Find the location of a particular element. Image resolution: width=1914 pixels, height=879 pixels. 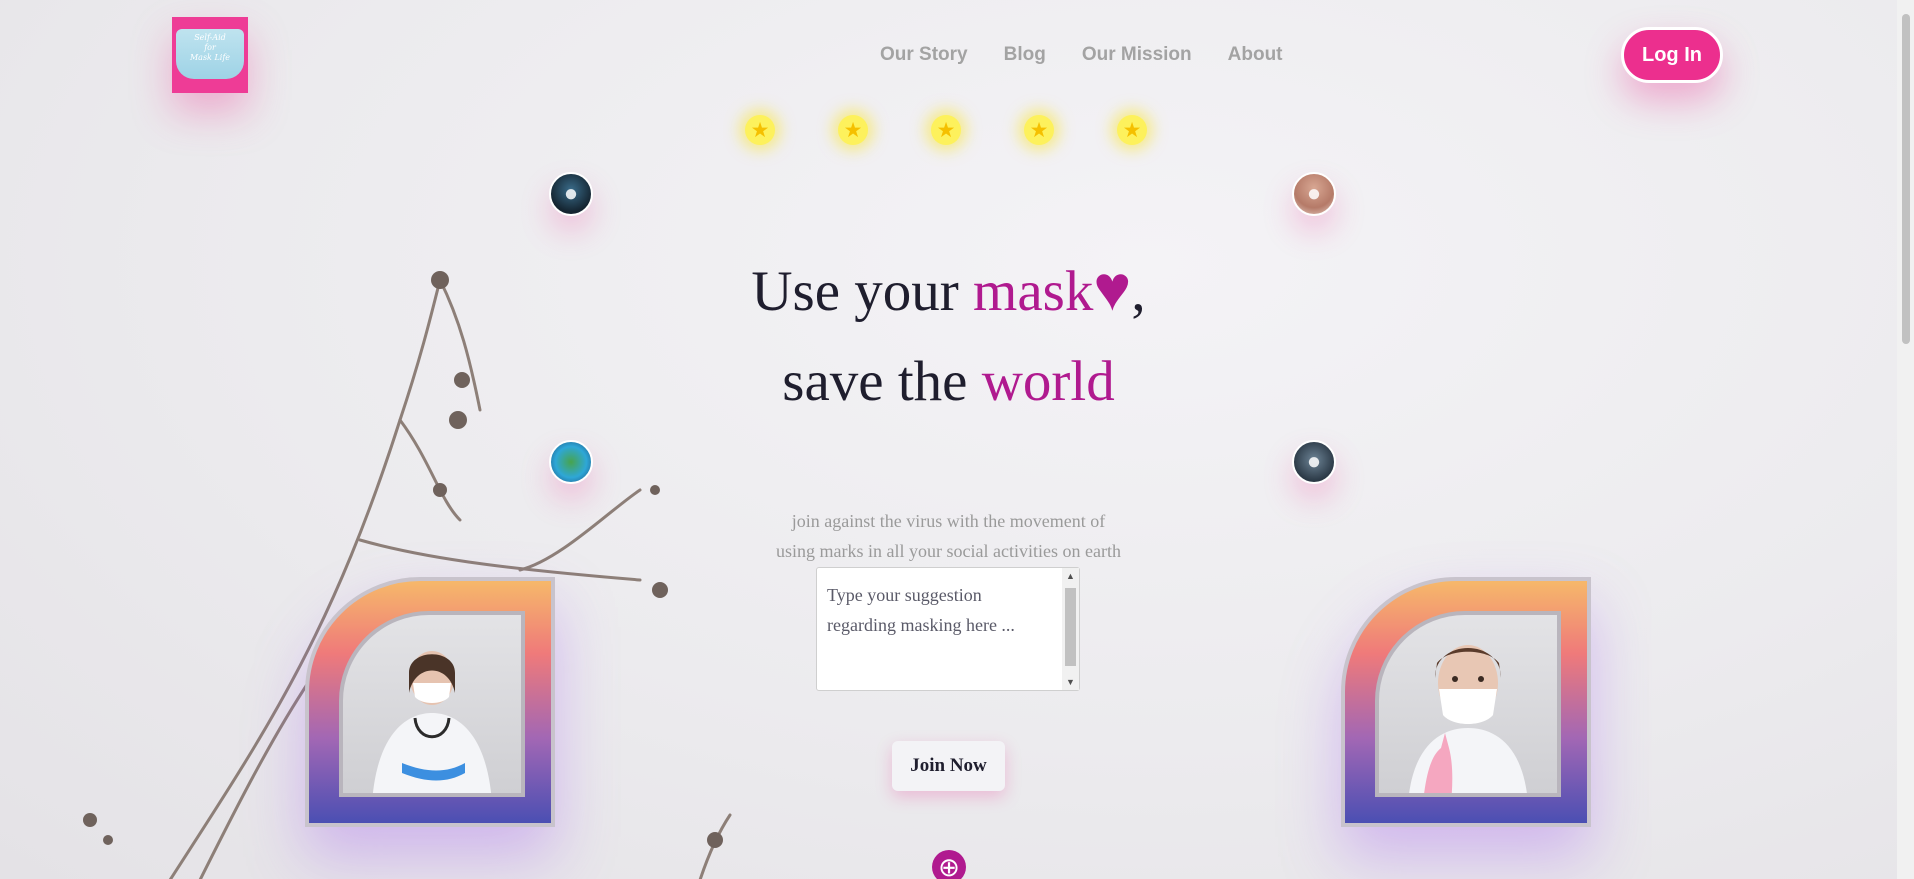

textarea-scrollbar: ▲ ▼ is located at coordinates (1070, 629).